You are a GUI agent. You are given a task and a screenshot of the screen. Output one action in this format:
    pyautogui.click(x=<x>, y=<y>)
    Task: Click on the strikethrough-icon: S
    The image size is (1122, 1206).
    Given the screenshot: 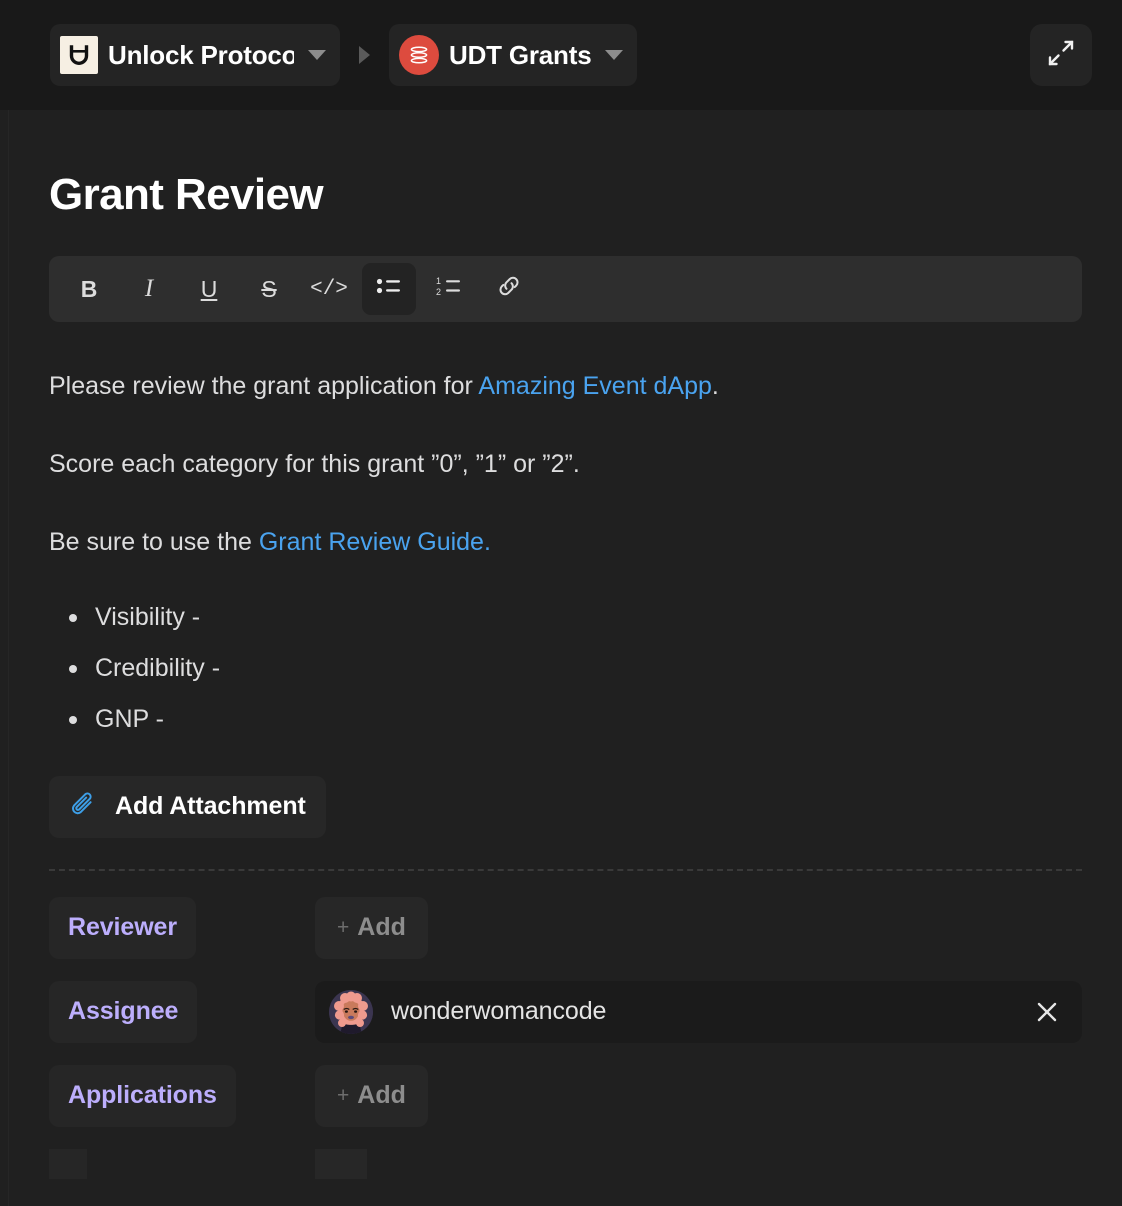 What is the action you would take?
    pyautogui.click(x=269, y=288)
    